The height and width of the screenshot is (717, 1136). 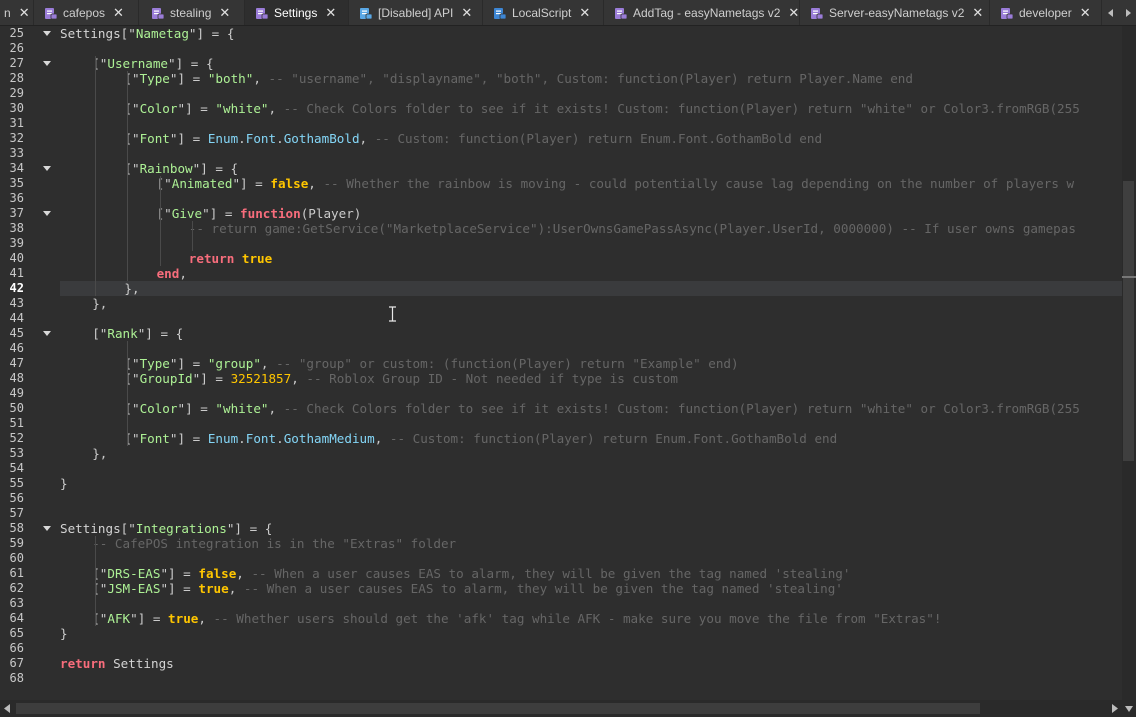 I want to click on tab-n: n ✕, so click(x=17, y=12).